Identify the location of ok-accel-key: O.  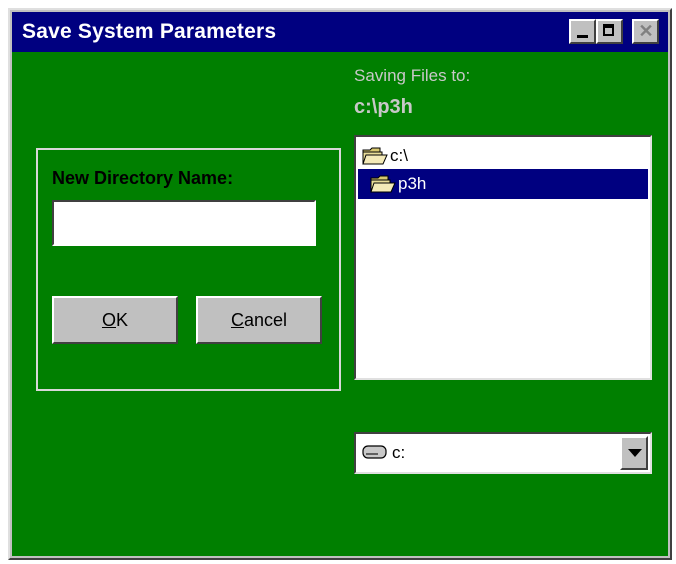
(108, 320).